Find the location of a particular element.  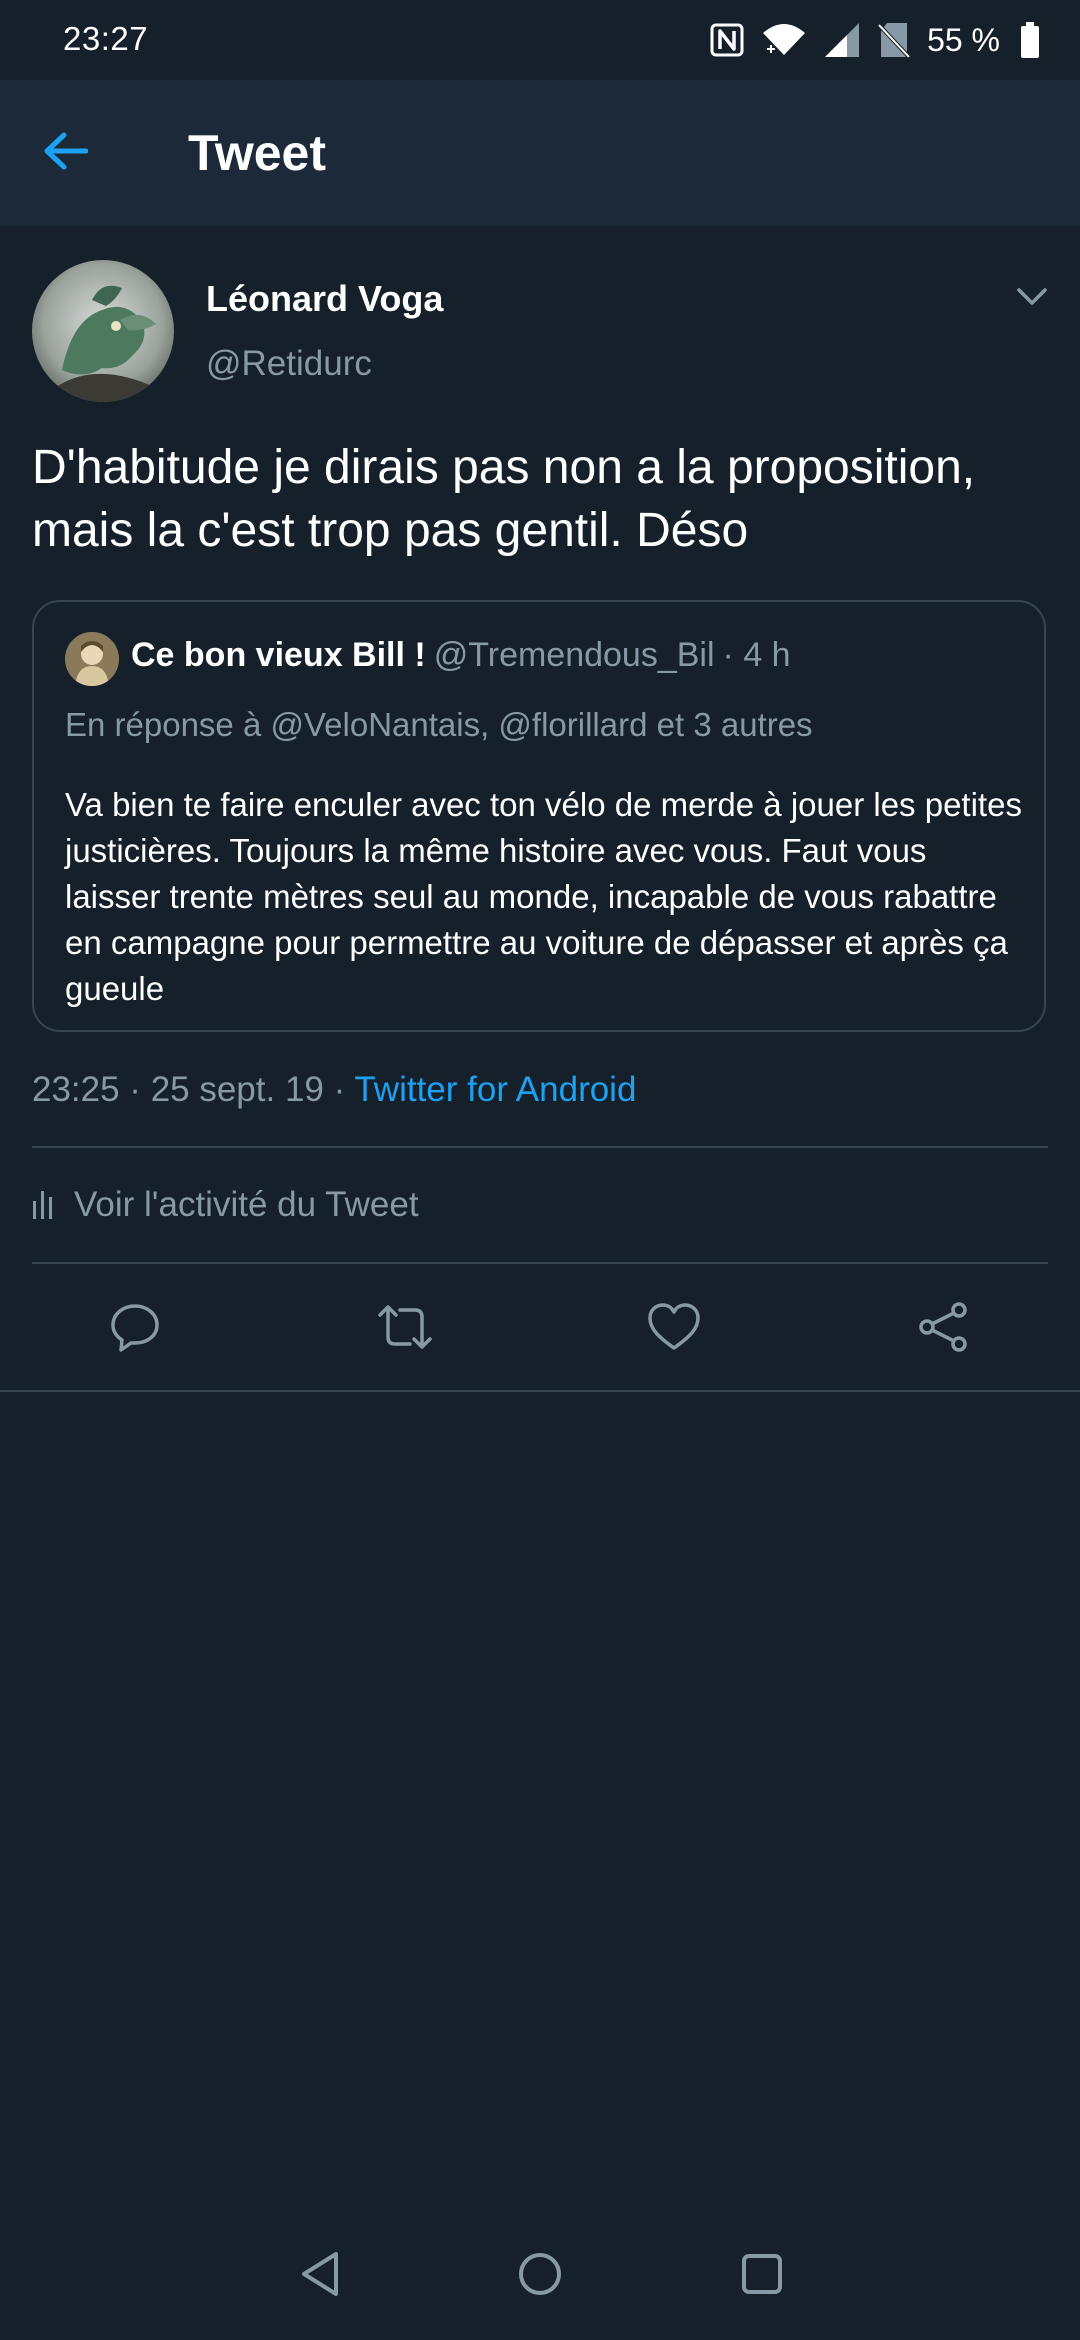

nav-home-button is located at coordinates (540, 2276).